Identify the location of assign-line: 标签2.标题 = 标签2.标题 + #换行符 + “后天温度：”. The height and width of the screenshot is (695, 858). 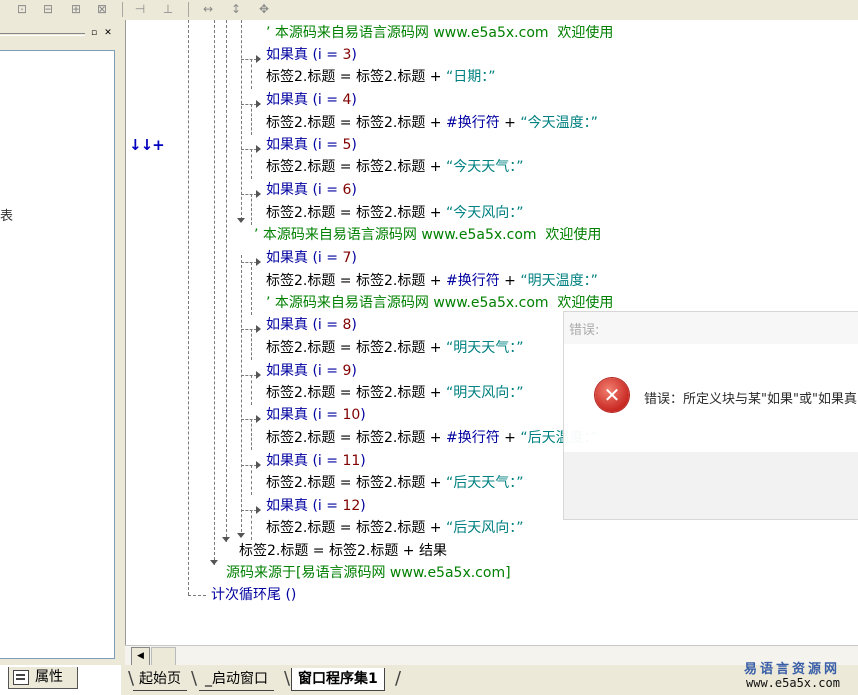
(432, 438).